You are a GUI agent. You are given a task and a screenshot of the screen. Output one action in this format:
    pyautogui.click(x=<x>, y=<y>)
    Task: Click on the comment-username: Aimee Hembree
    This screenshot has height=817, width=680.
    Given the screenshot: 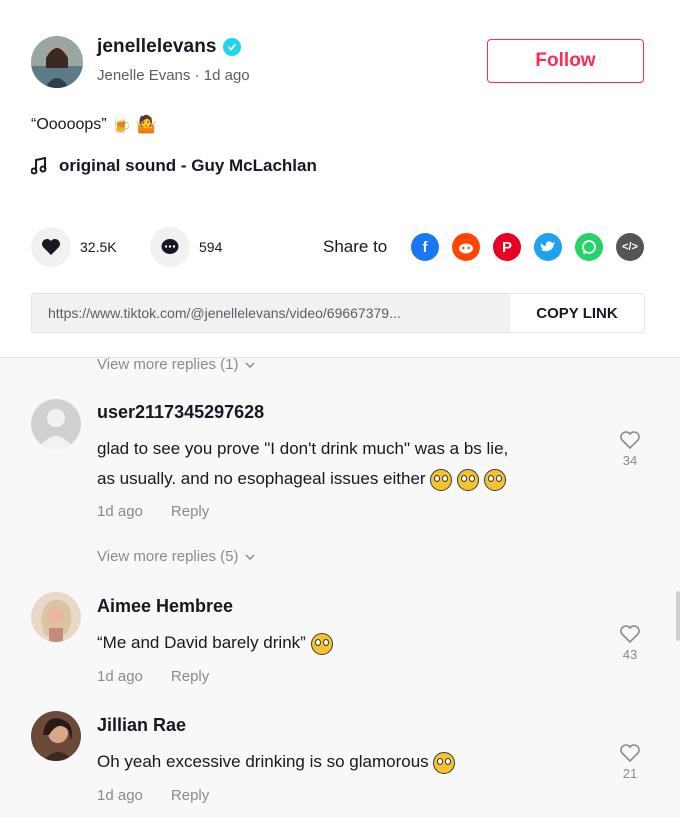 What is the action you would take?
    pyautogui.click(x=165, y=606)
    